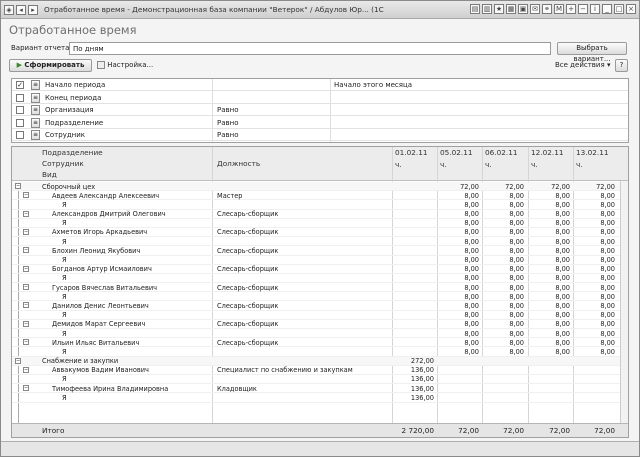 The width and height of the screenshot is (640, 457). What do you see at coordinates (547, 9) in the screenshot?
I see `link-icon: ⚭` at bounding box center [547, 9].